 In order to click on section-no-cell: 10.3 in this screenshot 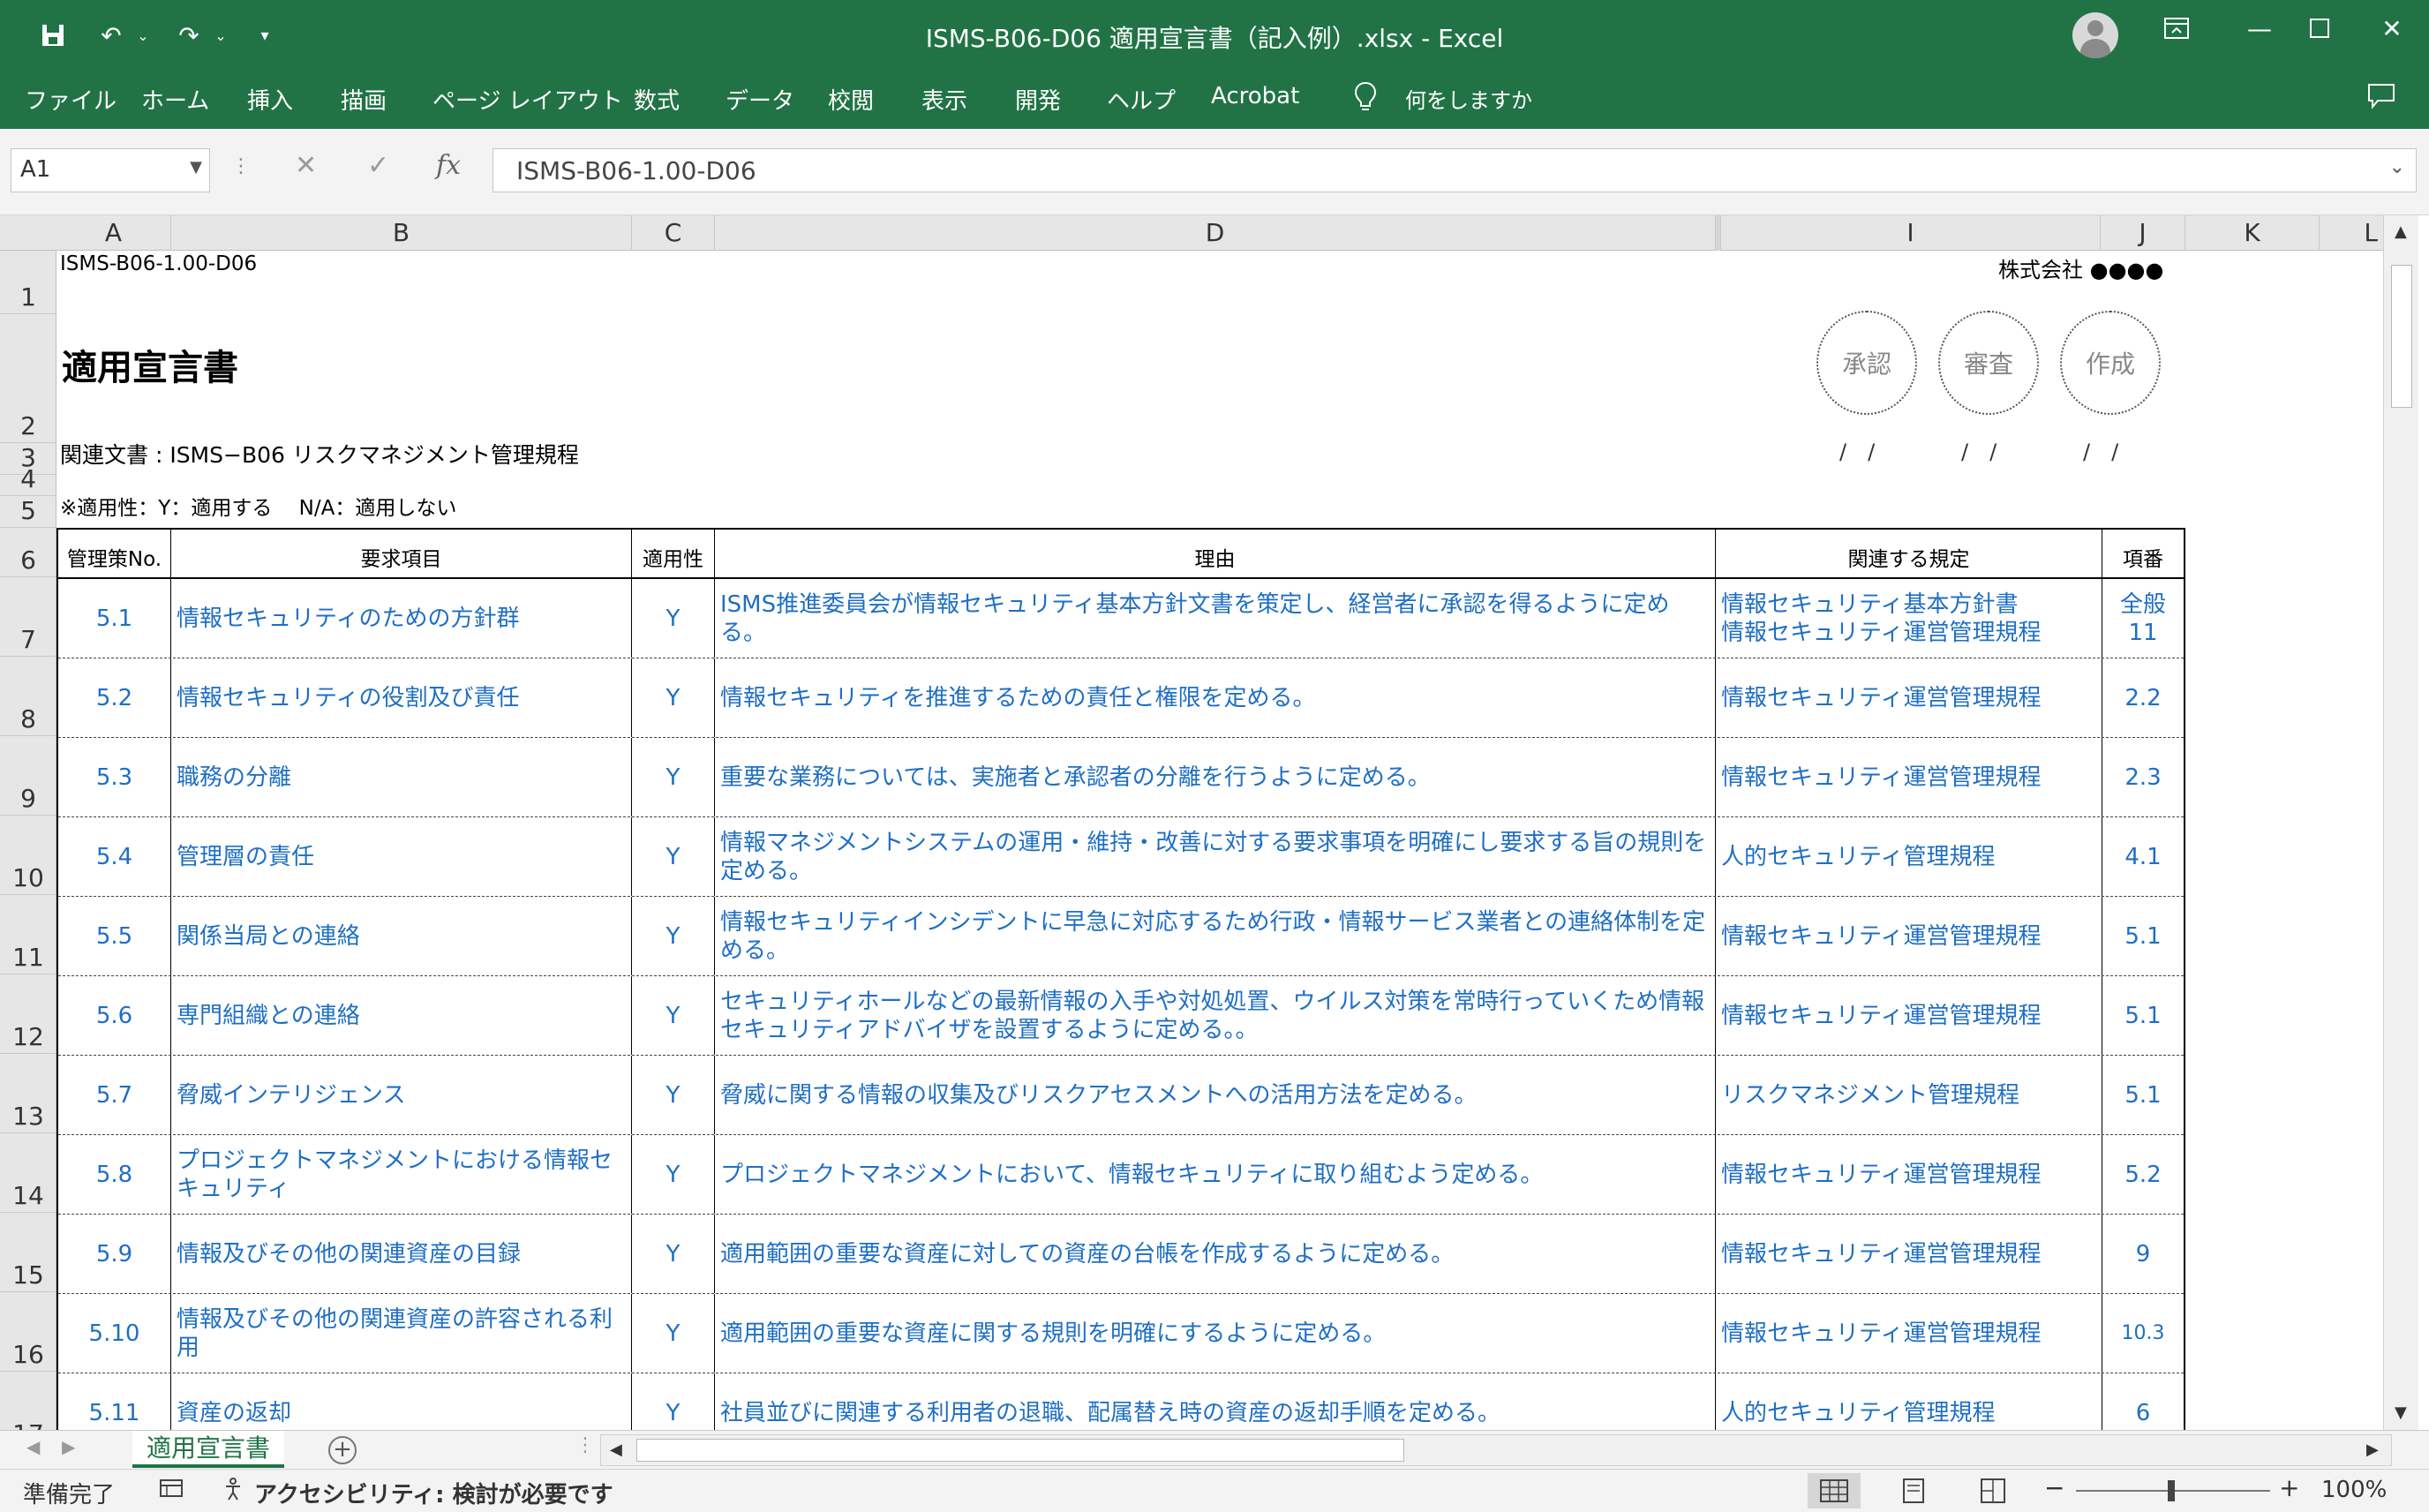, I will do `click(2143, 1333)`.